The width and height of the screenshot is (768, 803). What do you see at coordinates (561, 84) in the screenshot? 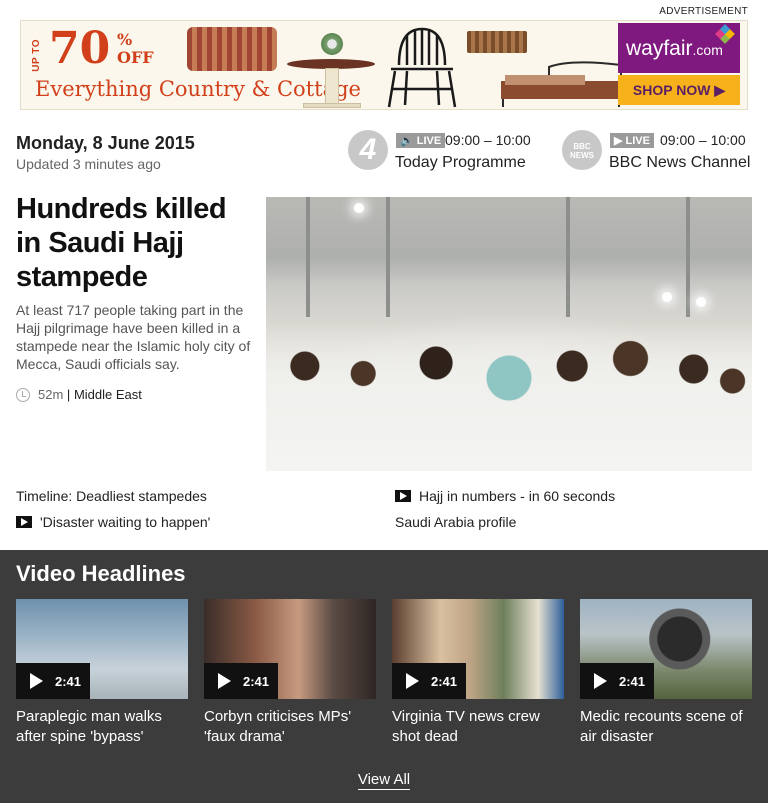
I see `ad-bed-image` at bounding box center [561, 84].